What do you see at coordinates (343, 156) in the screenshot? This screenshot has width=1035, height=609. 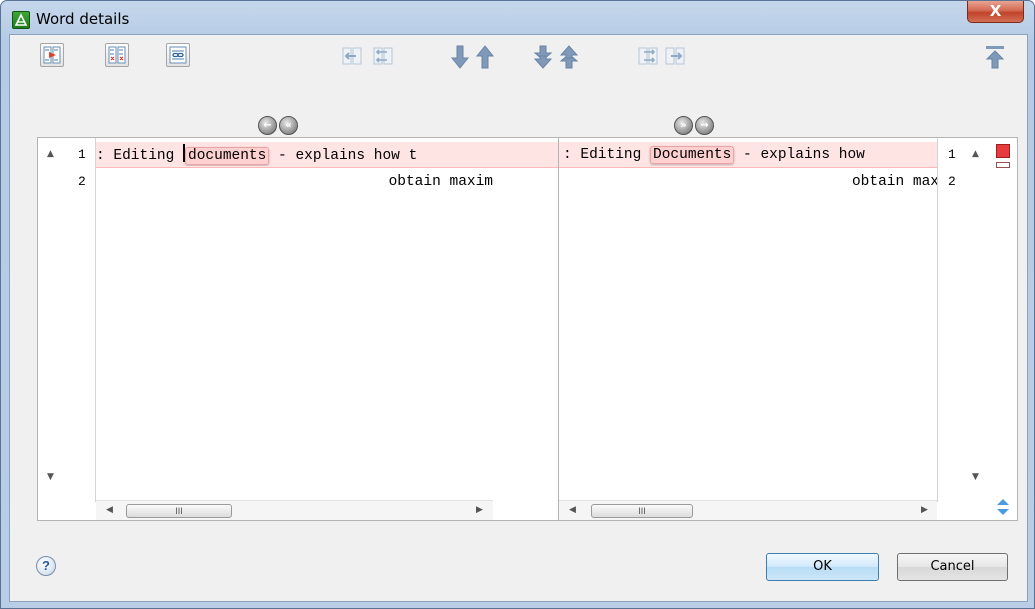 I see `left-line-1-suffix: - explains how t` at bounding box center [343, 156].